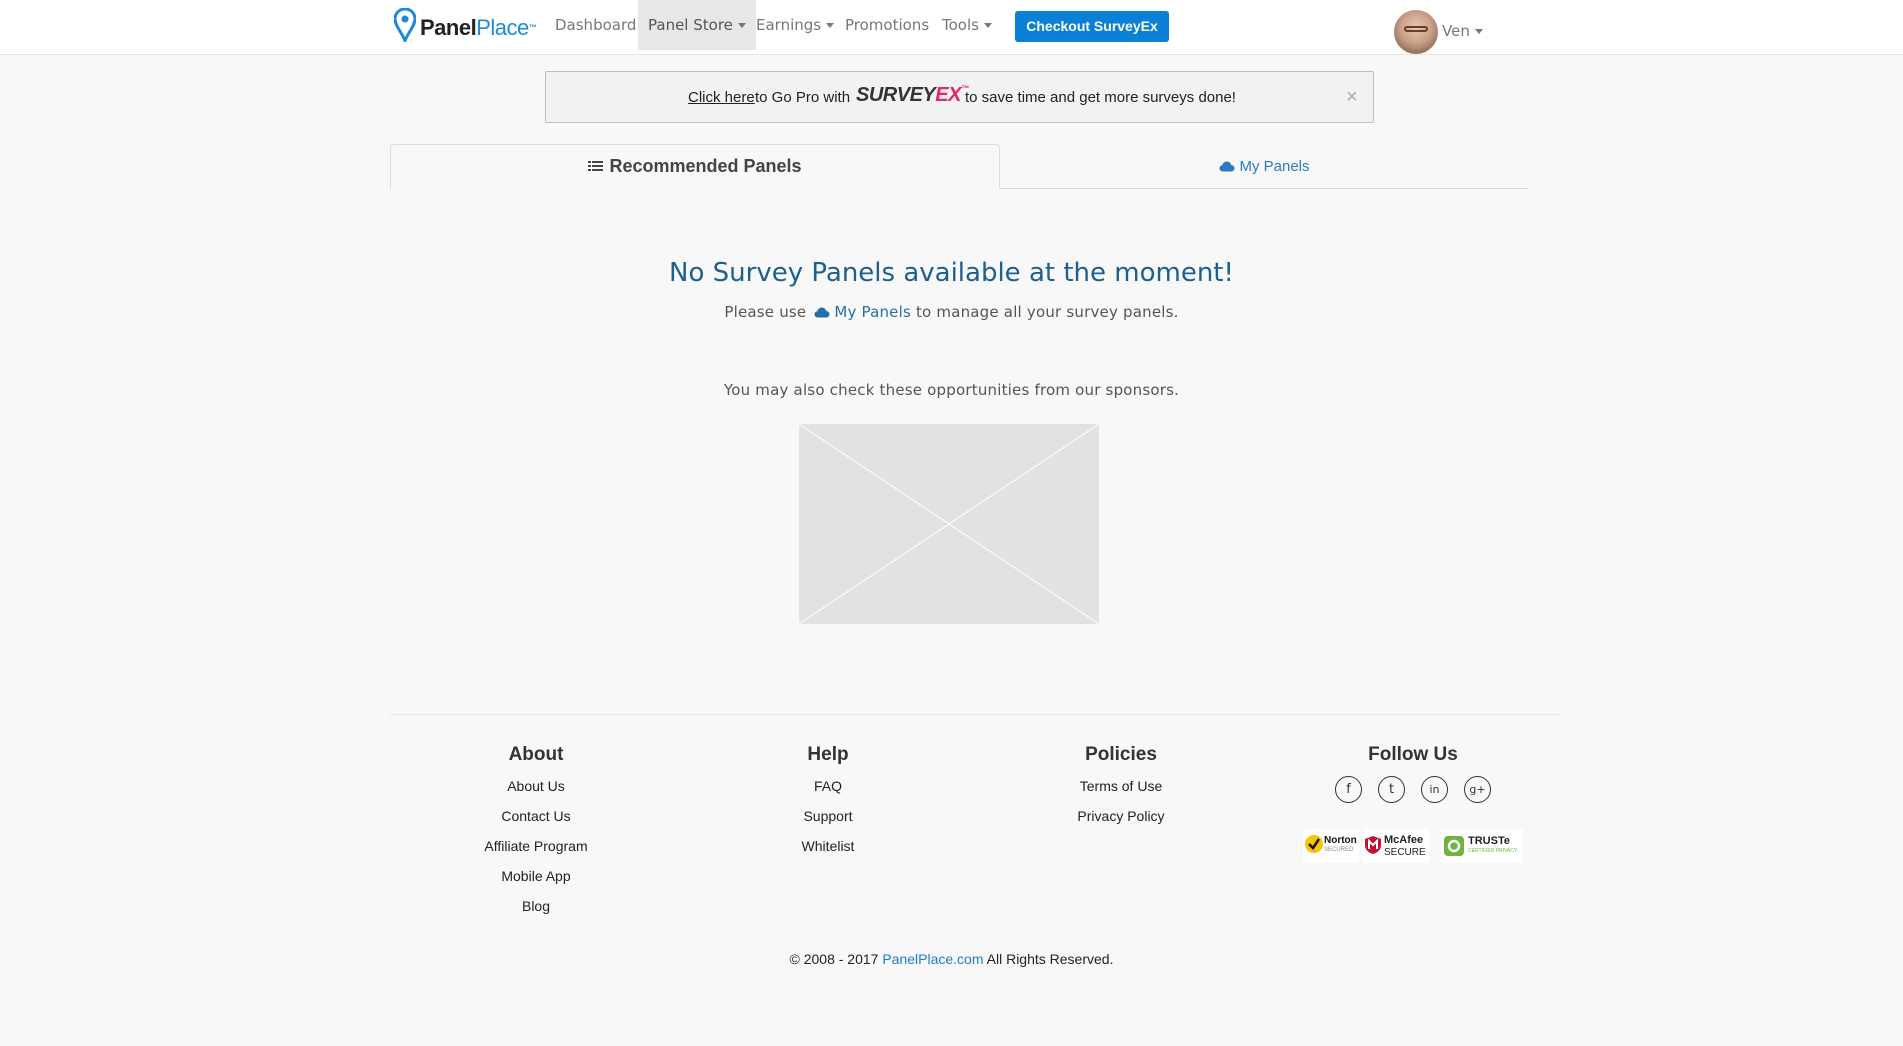 This screenshot has width=1903, height=1046. What do you see at coordinates (536, 851) in the screenshot?
I see `footer-link: Affiliate Program` at bounding box center [536, 851].